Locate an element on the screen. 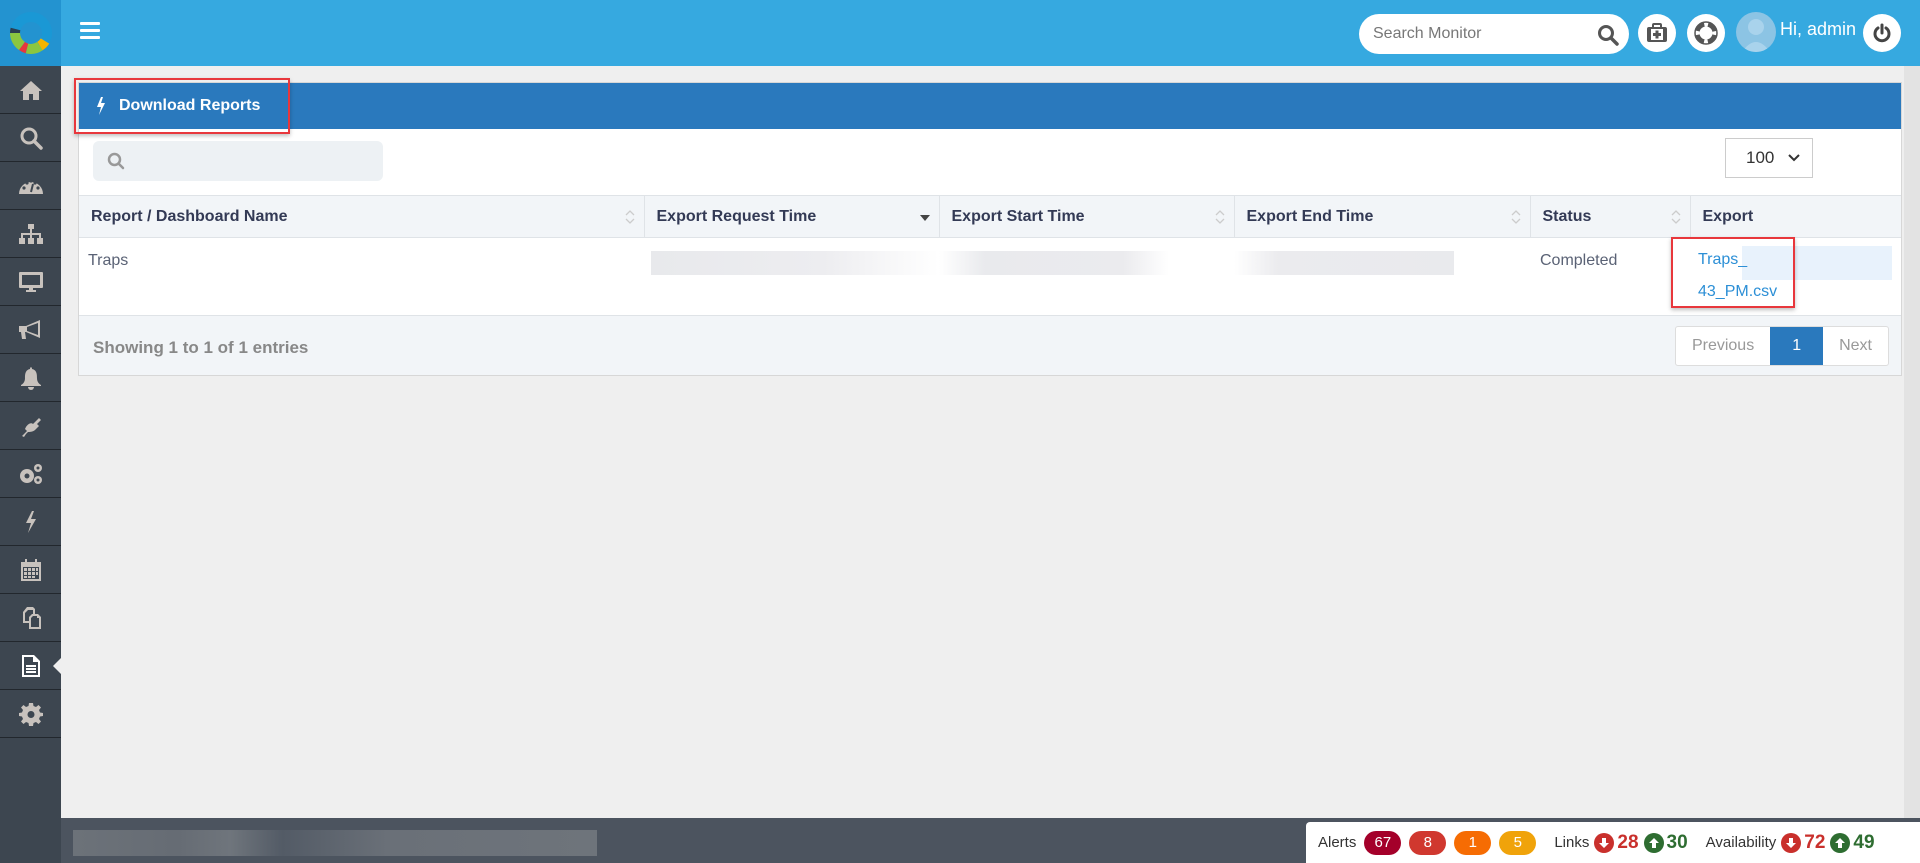 This screenshot has height=863, width=1920. export-file-link: Traps_ 43_PM.csv is located at coordinates (1799, 276).